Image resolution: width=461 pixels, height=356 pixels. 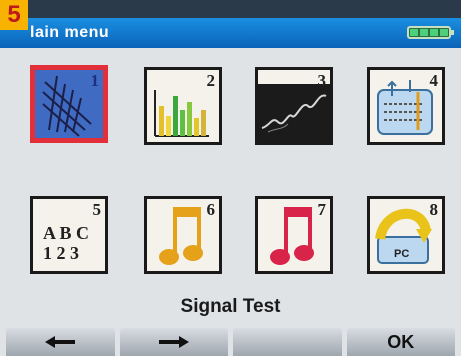 What do you see at coordinates (230, 306) in the screenshot?
I see `selected-item-label: Signal Test` at bounding box center [230, 306].